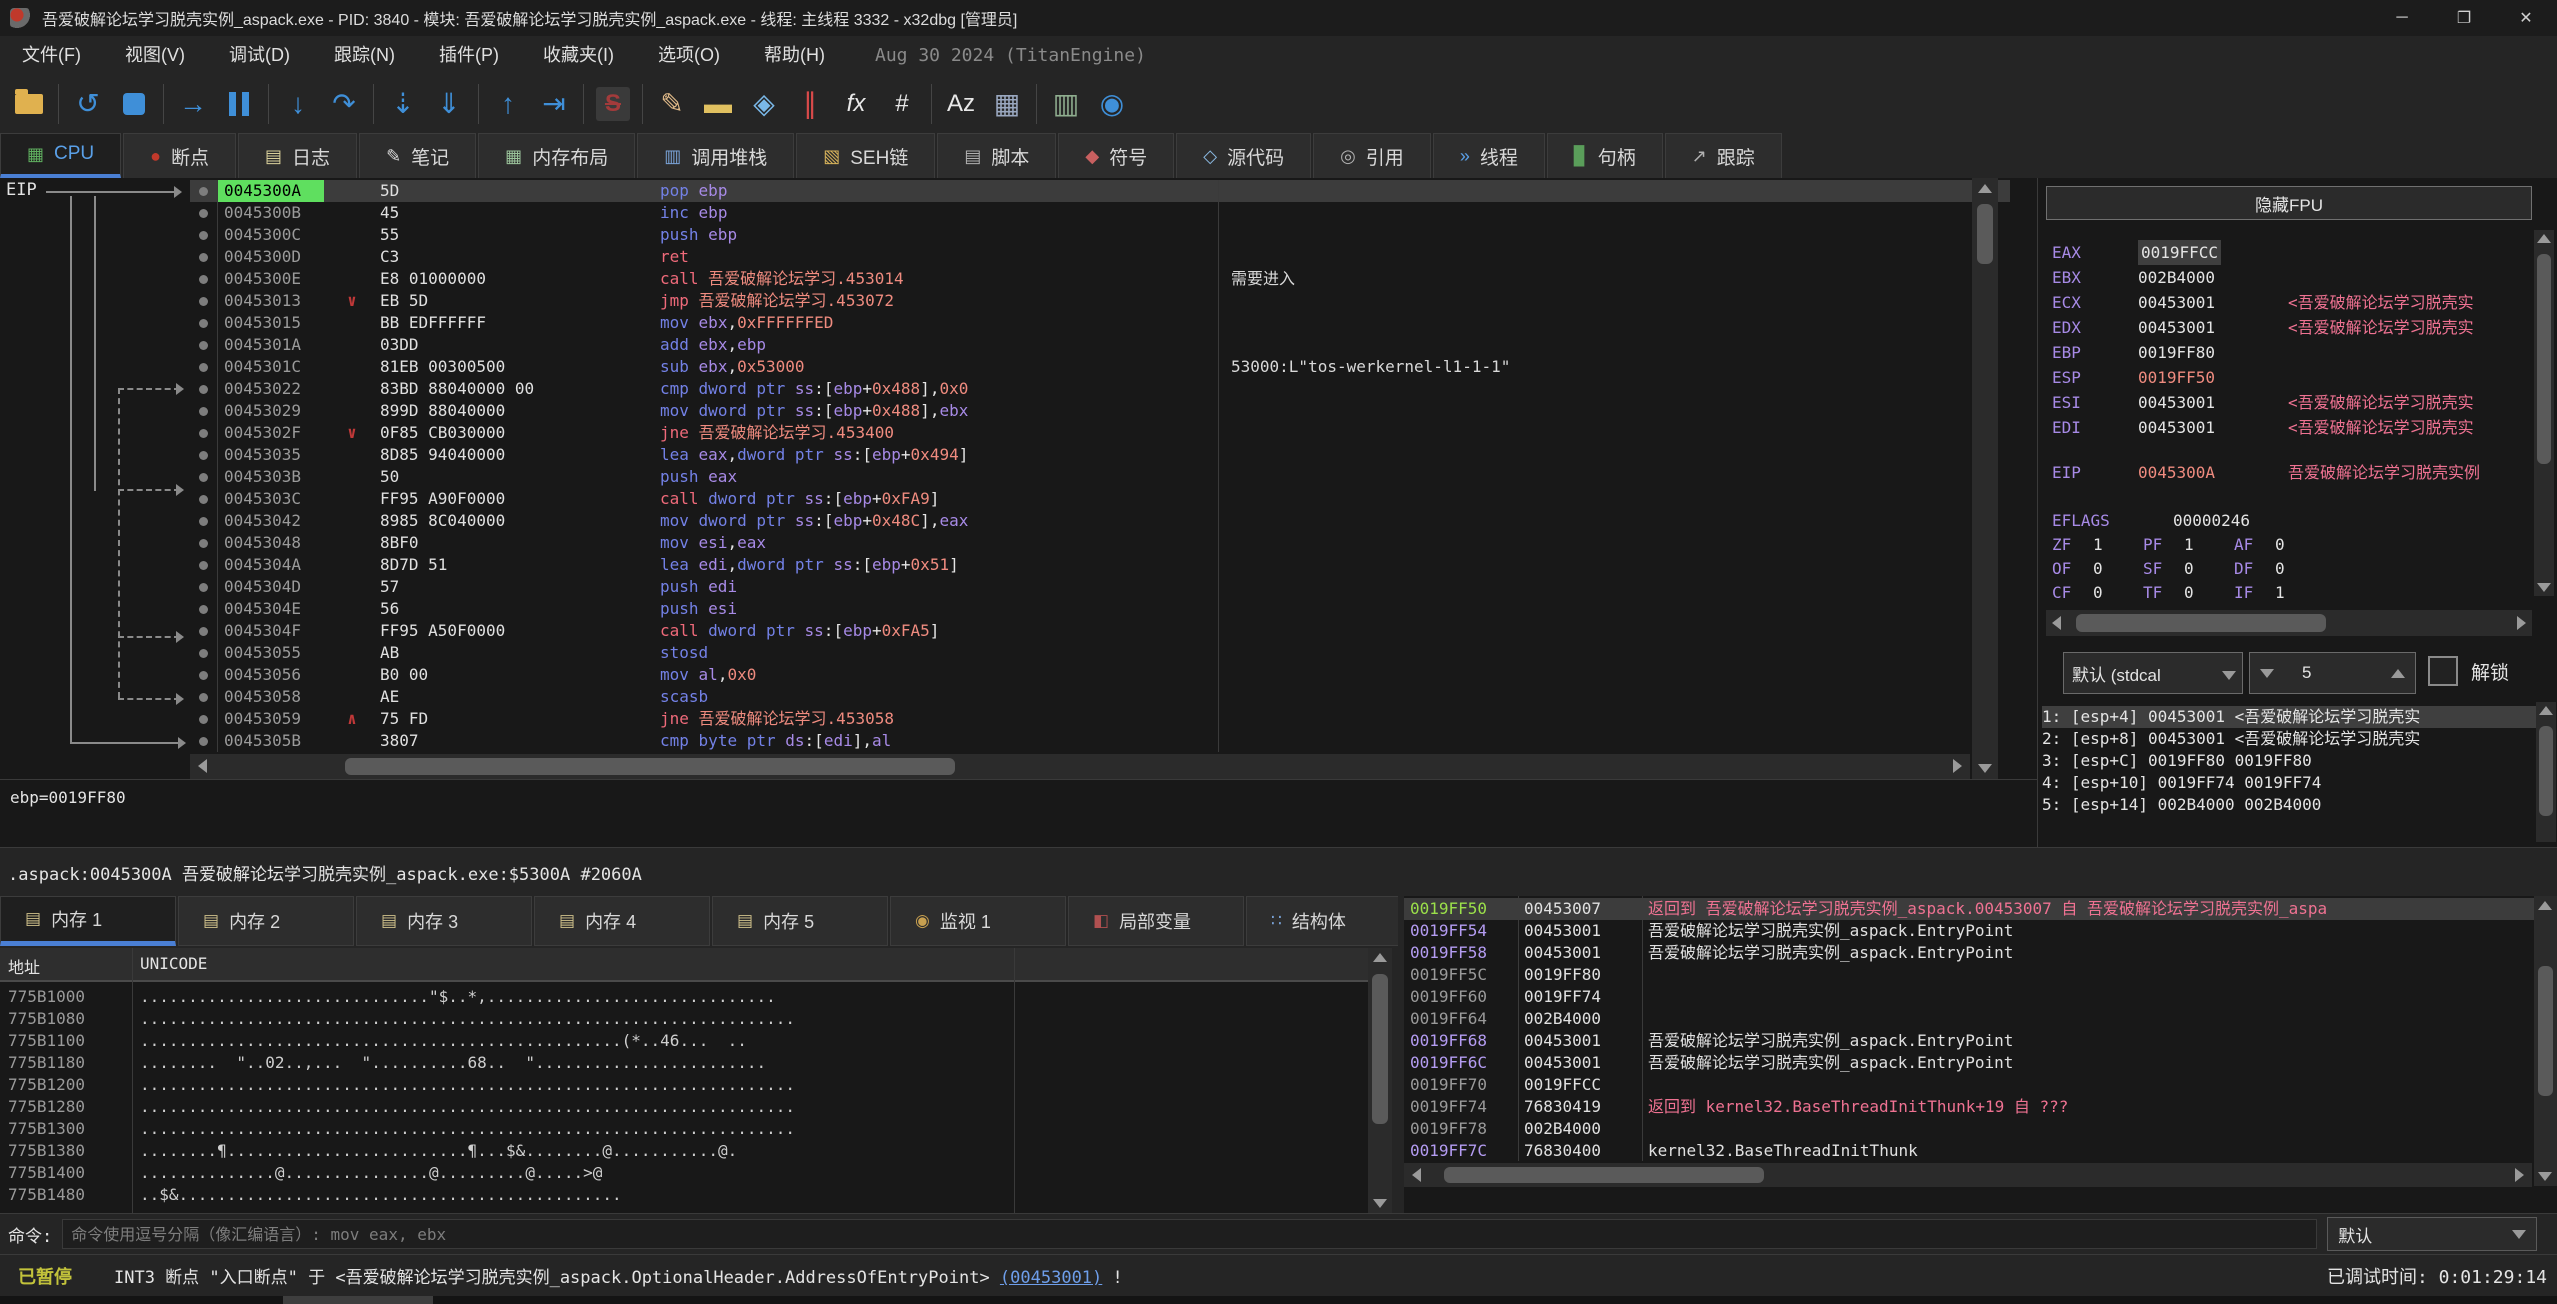 Image resolution: width=2557 pixels, height=1304 pixels. I want to click on tab-内存 3: ▤ 内存 3, so click(444, 921).